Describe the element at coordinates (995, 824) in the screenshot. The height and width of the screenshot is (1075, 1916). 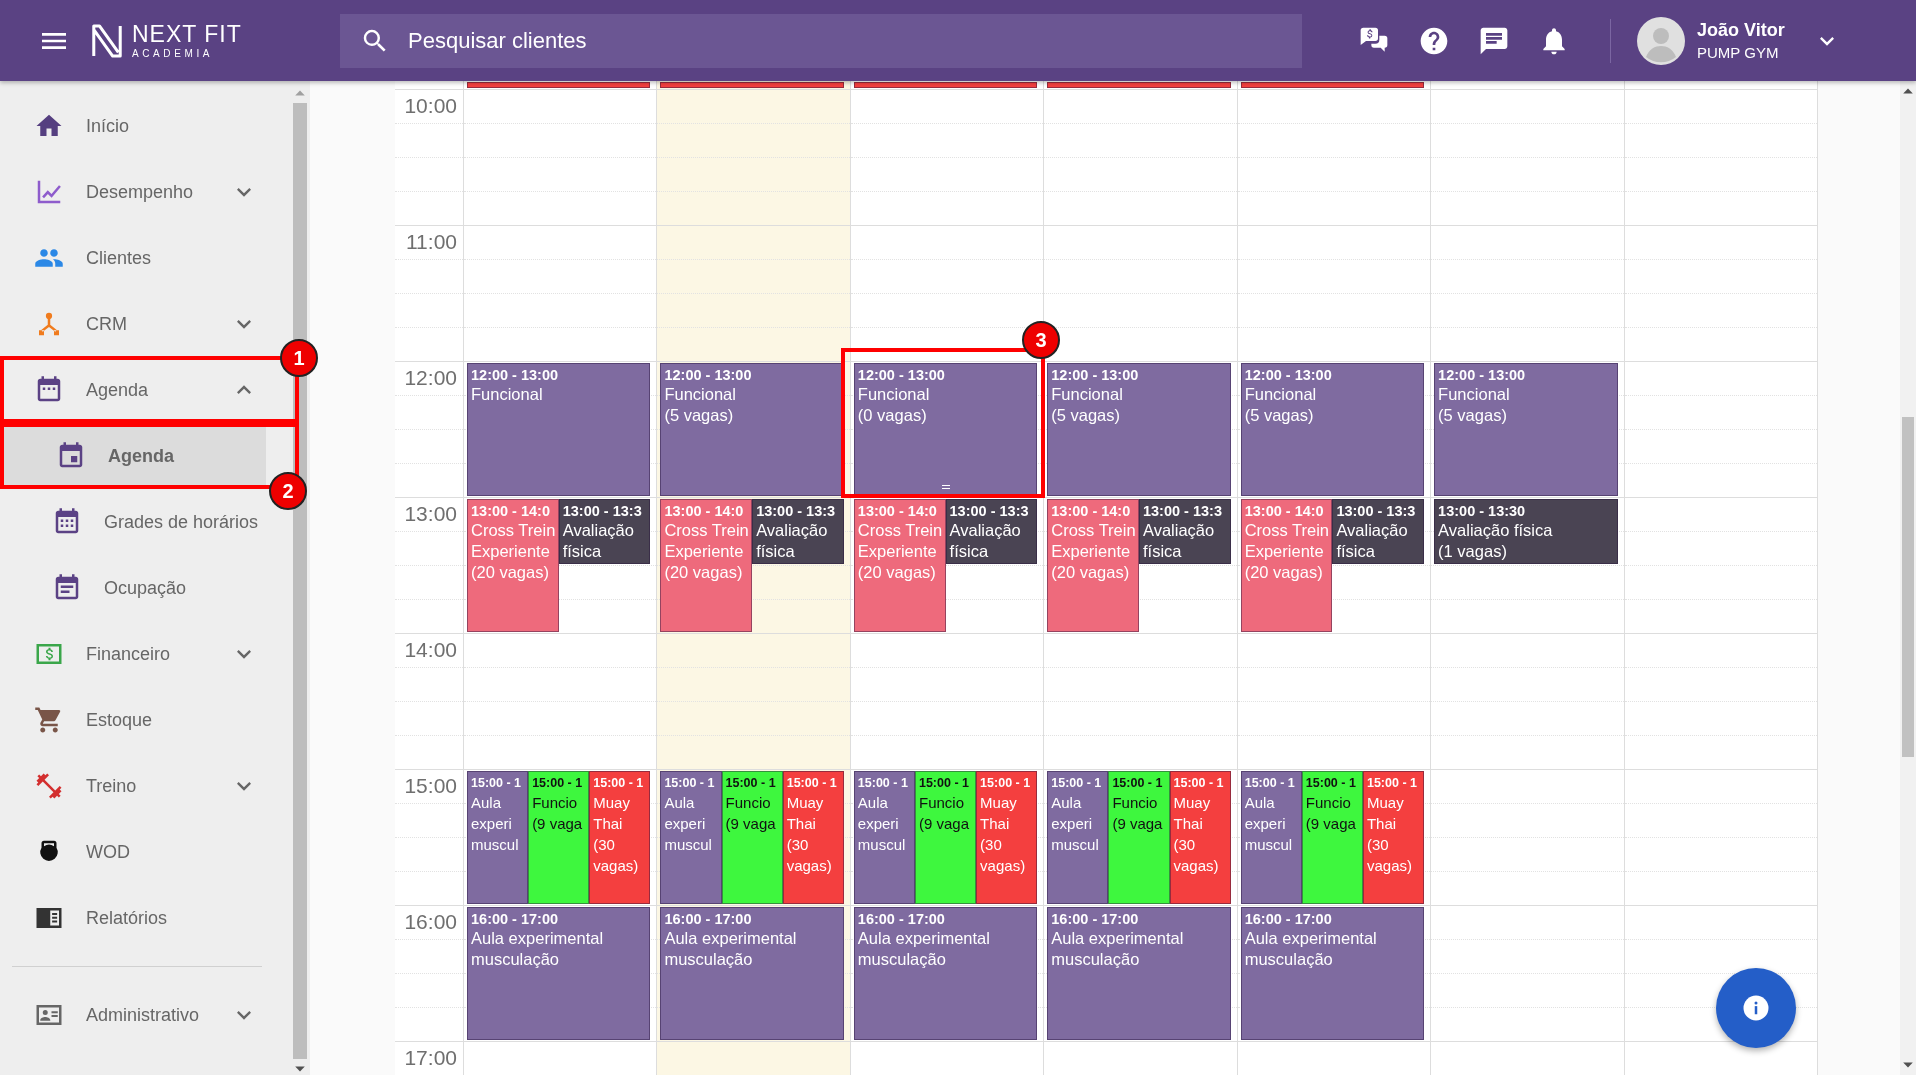
I see `event-title: Thai` at that location.